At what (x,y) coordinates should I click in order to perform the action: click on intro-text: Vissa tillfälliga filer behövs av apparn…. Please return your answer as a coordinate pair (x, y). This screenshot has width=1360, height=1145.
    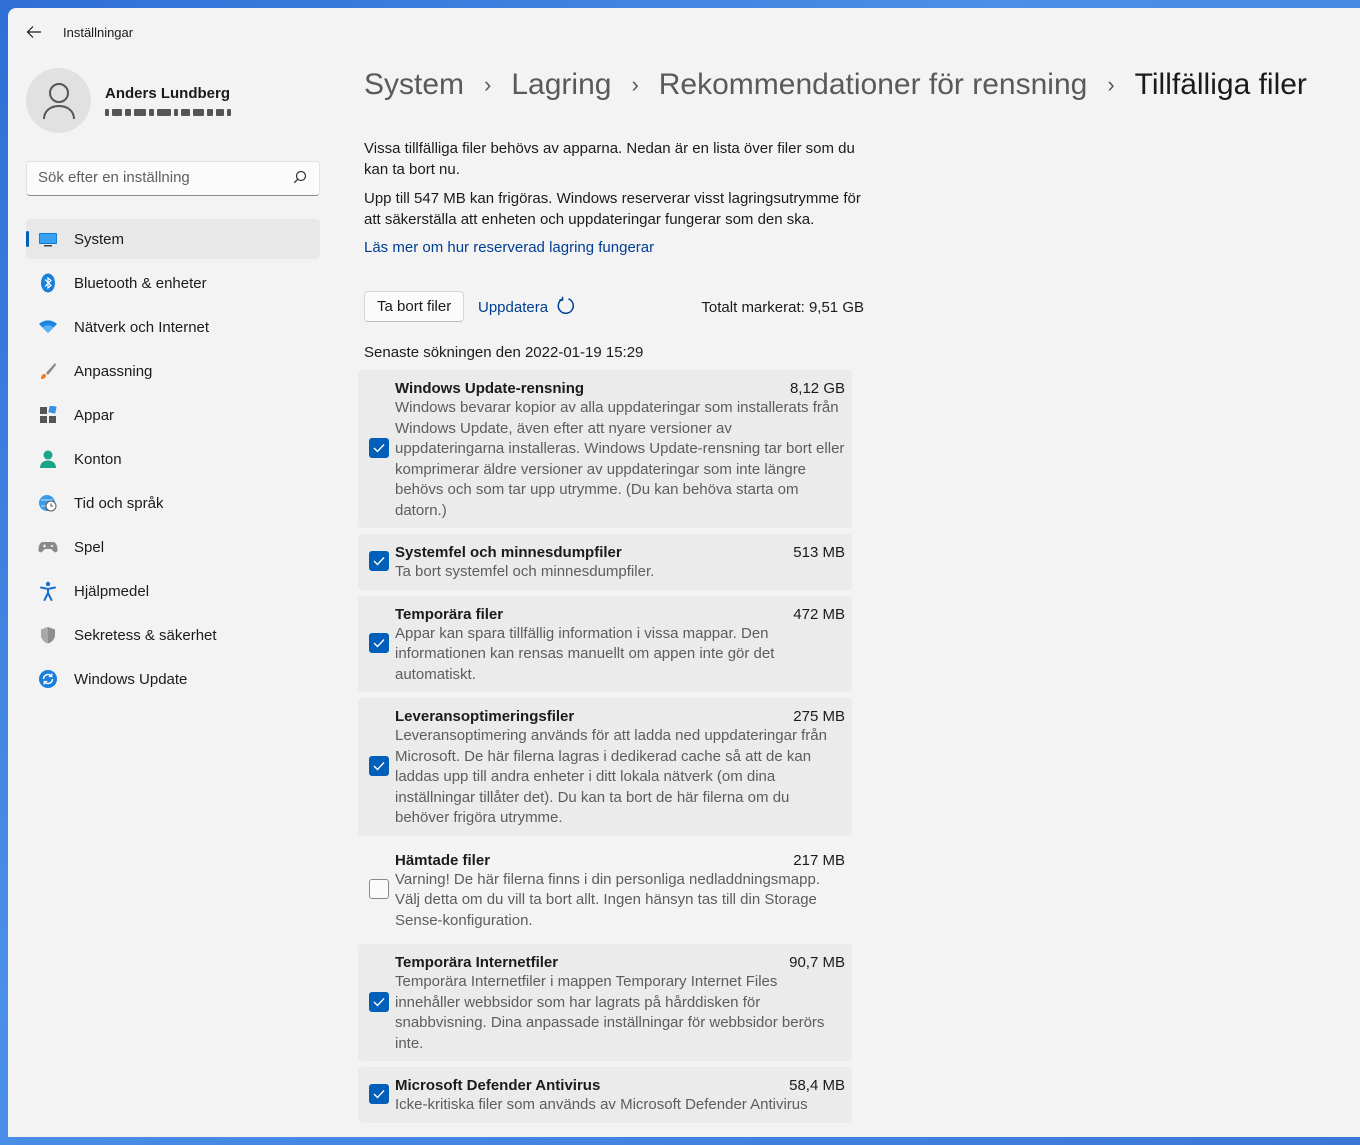
    Looking at the image, I should click on (609, 159).